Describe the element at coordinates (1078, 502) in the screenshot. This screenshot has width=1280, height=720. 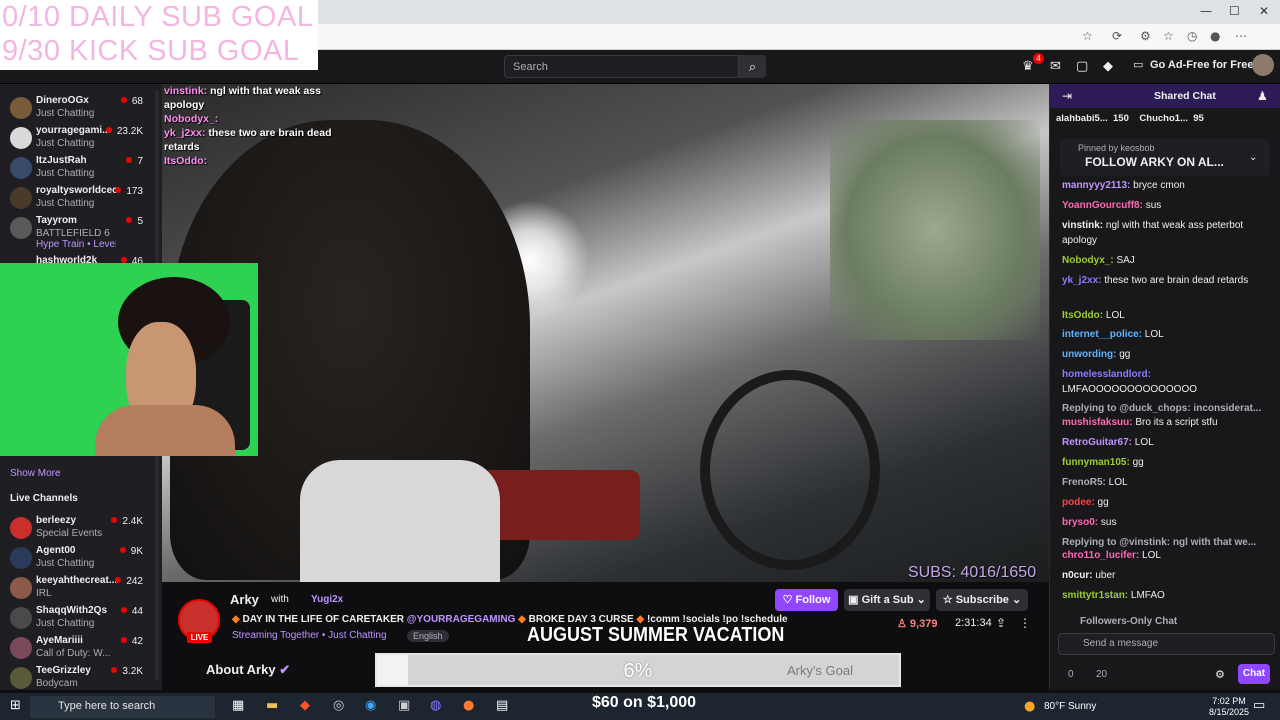
I see `chat-username: podee:` at that location.